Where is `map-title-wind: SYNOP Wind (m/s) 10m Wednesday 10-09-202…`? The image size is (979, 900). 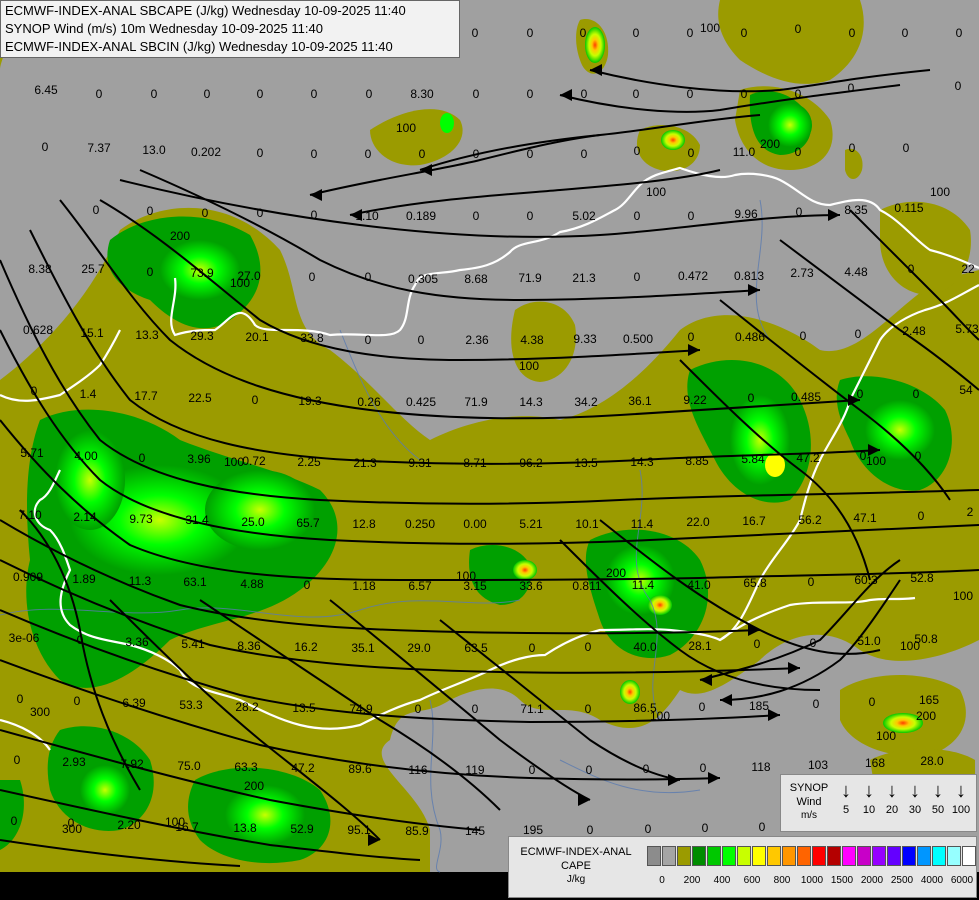
map-title-wind: SYNOP Wind (m/s) 10m Wednesday 10-09-202… is located at coordinates (164, 28).